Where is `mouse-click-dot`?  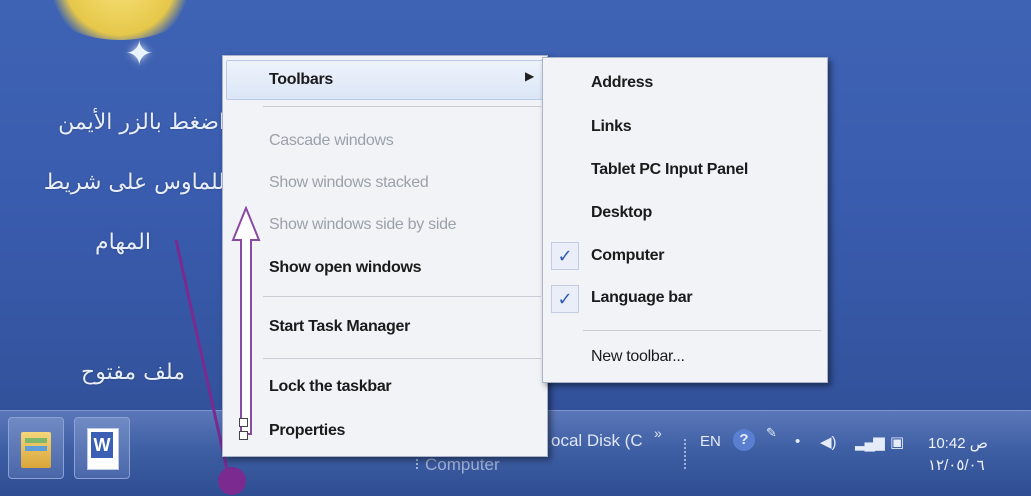 mouse-click-dot is located at coordinates (232, 481).